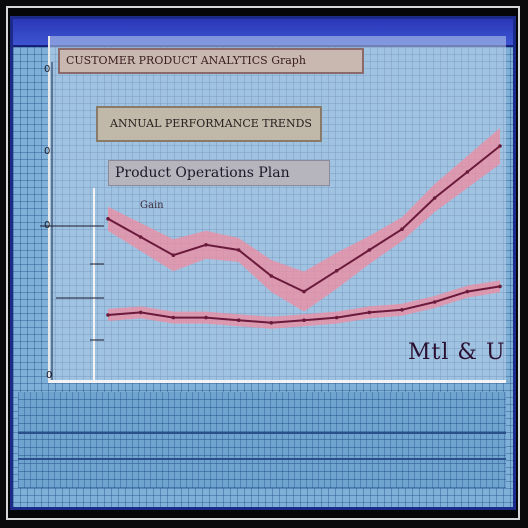  I want to click on chart-annotation: Mtl & U, so click(457, 352).